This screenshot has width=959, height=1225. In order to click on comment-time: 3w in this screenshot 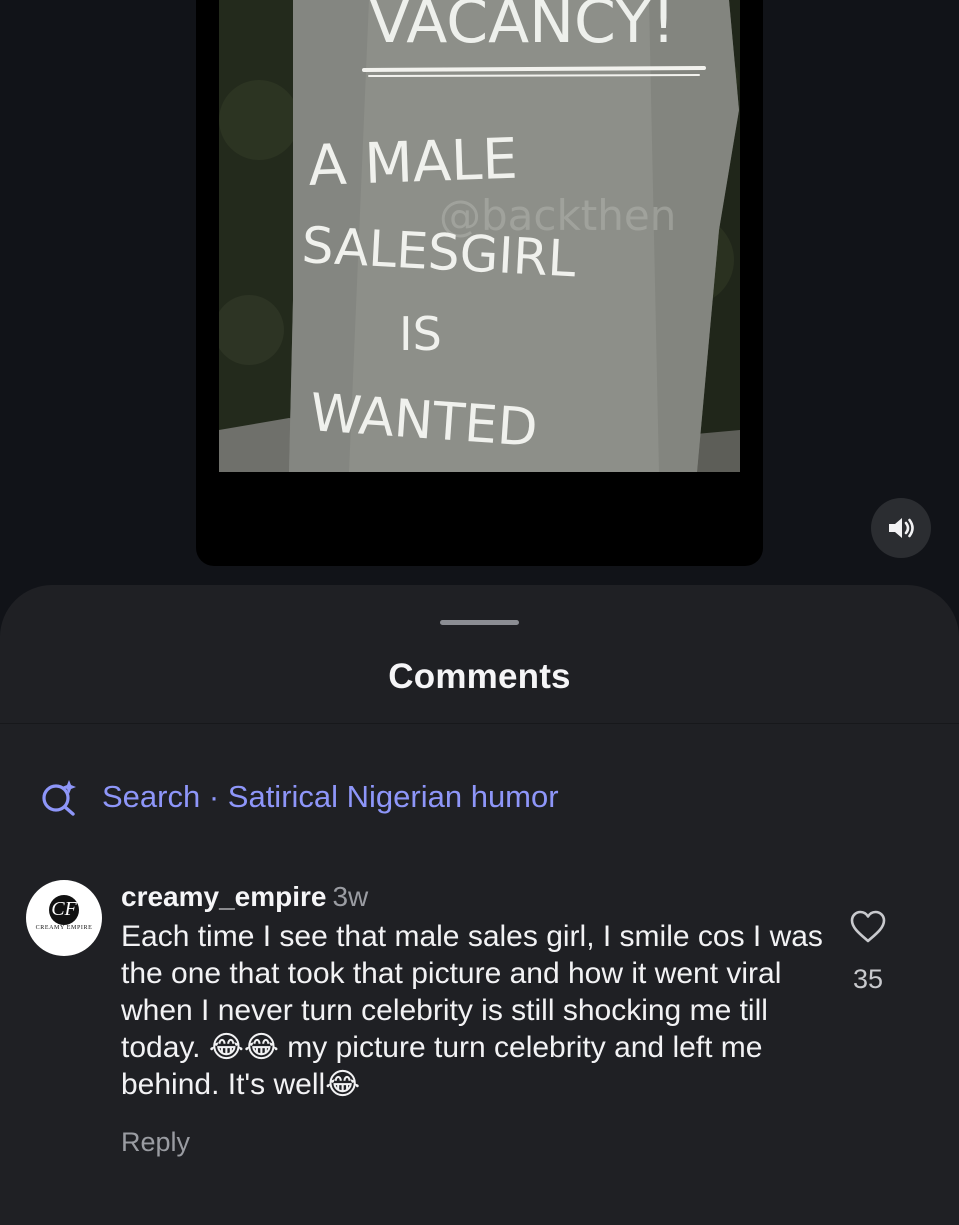, I will do `click(350, 896)`.